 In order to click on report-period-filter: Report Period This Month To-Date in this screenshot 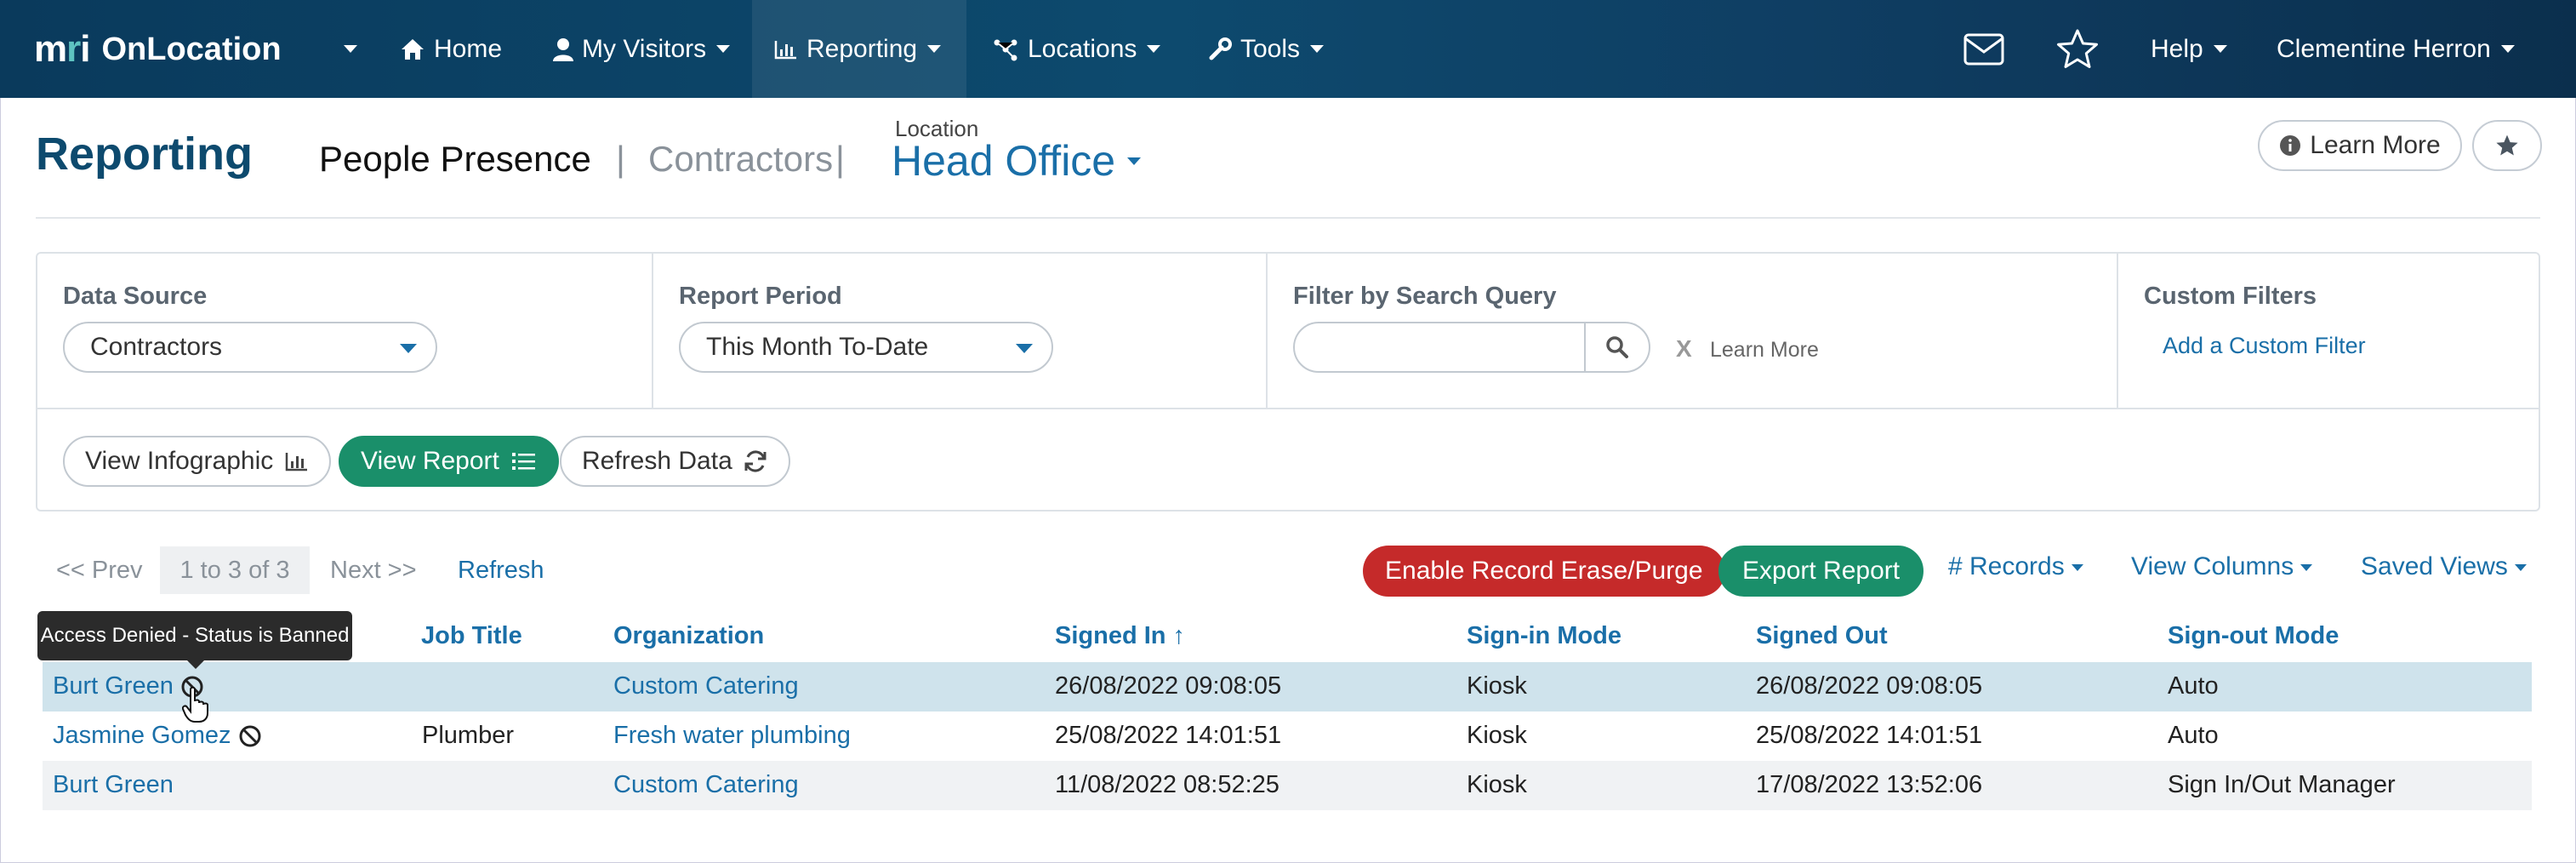, I will do `click(960, 332)`.